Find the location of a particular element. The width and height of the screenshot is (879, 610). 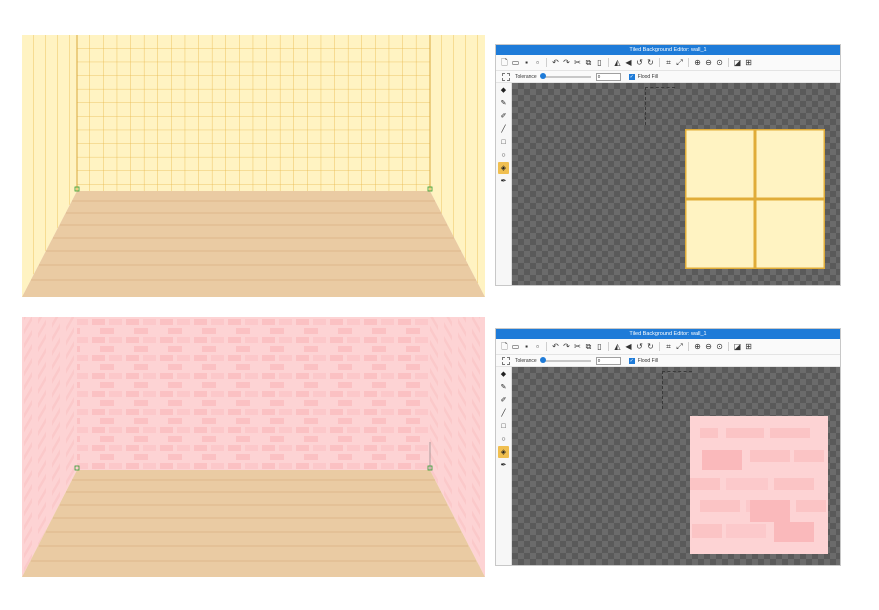

tile-yellow-grid is located at coordinates (755, 199).